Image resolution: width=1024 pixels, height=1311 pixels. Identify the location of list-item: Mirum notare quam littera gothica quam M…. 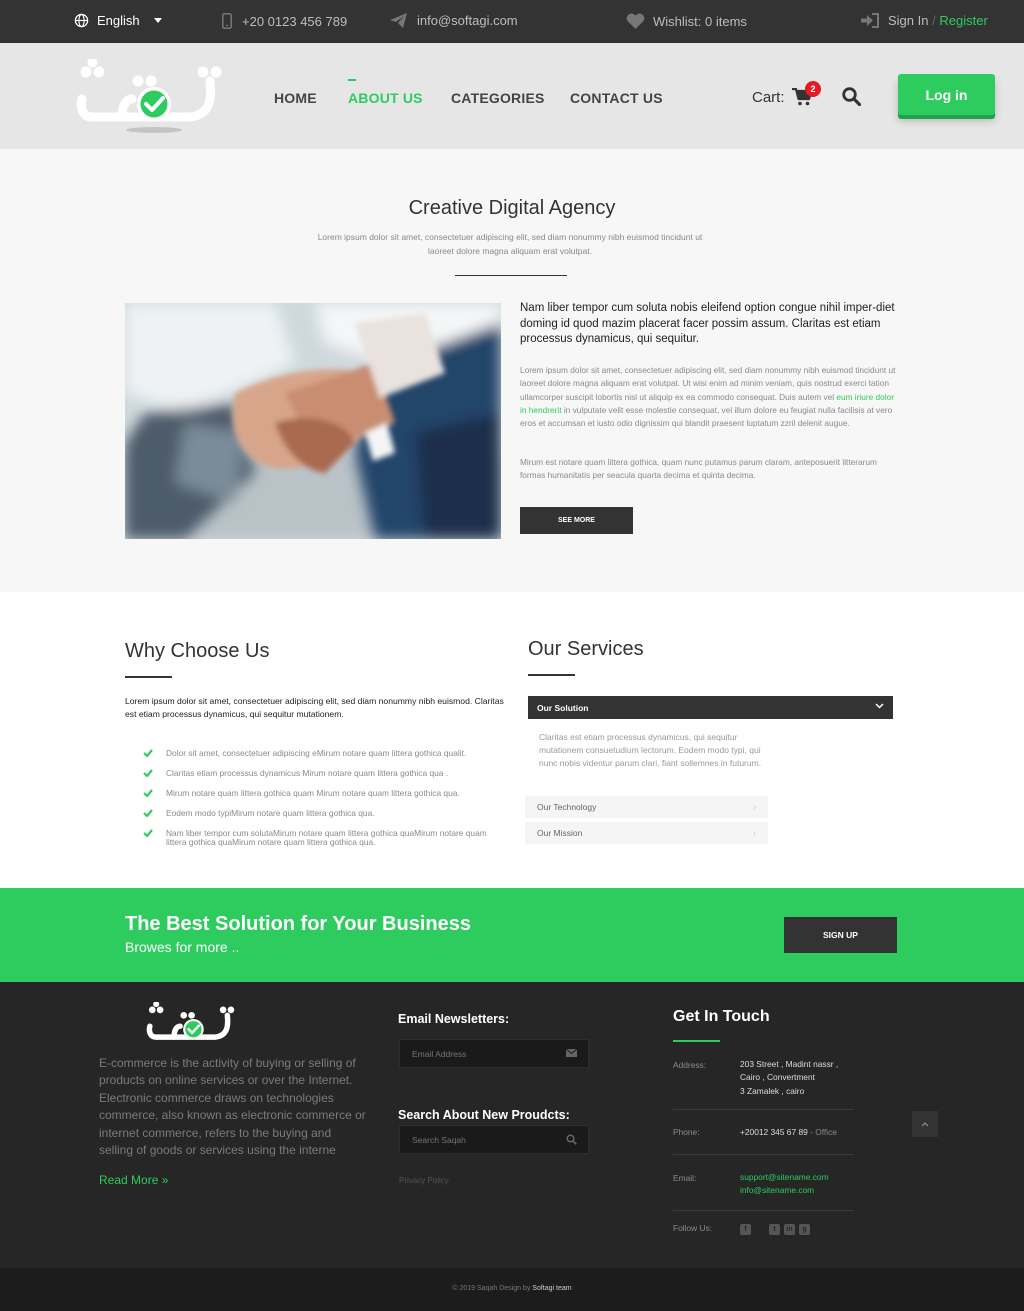
(323, 793).